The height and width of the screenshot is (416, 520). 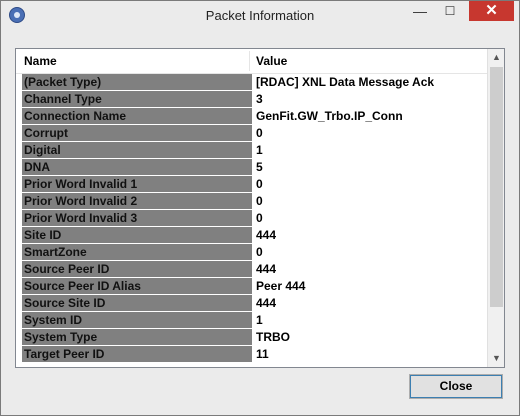 What do you see at coordinates (345, 82) in the screenshot?
I see `row-value-cell: [RDAC] XNL Data Message Ack` at bounding box center [345, 82].